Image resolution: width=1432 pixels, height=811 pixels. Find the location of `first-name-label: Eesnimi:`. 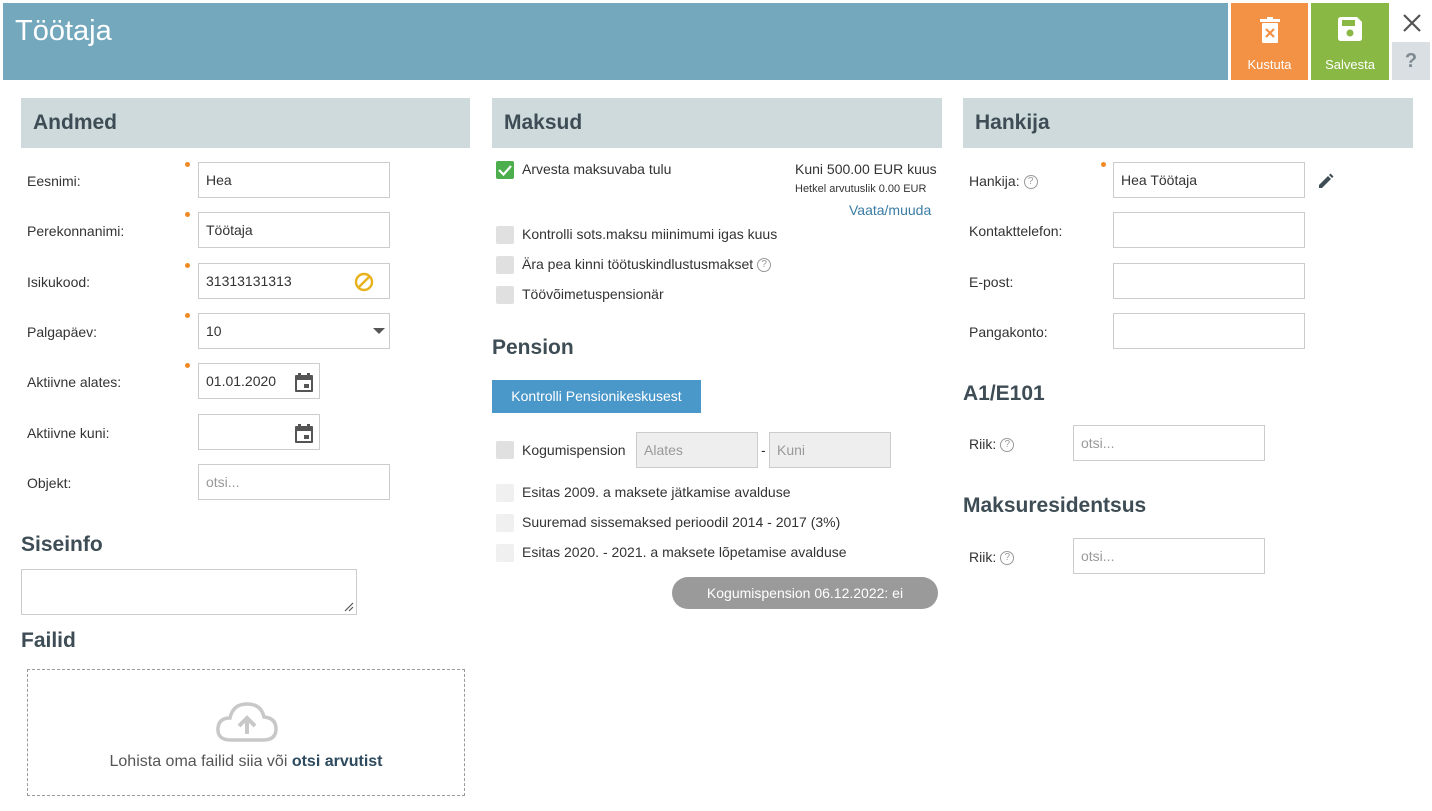

first-name-label: Eesnimi: is located at coordinates (54, 181).